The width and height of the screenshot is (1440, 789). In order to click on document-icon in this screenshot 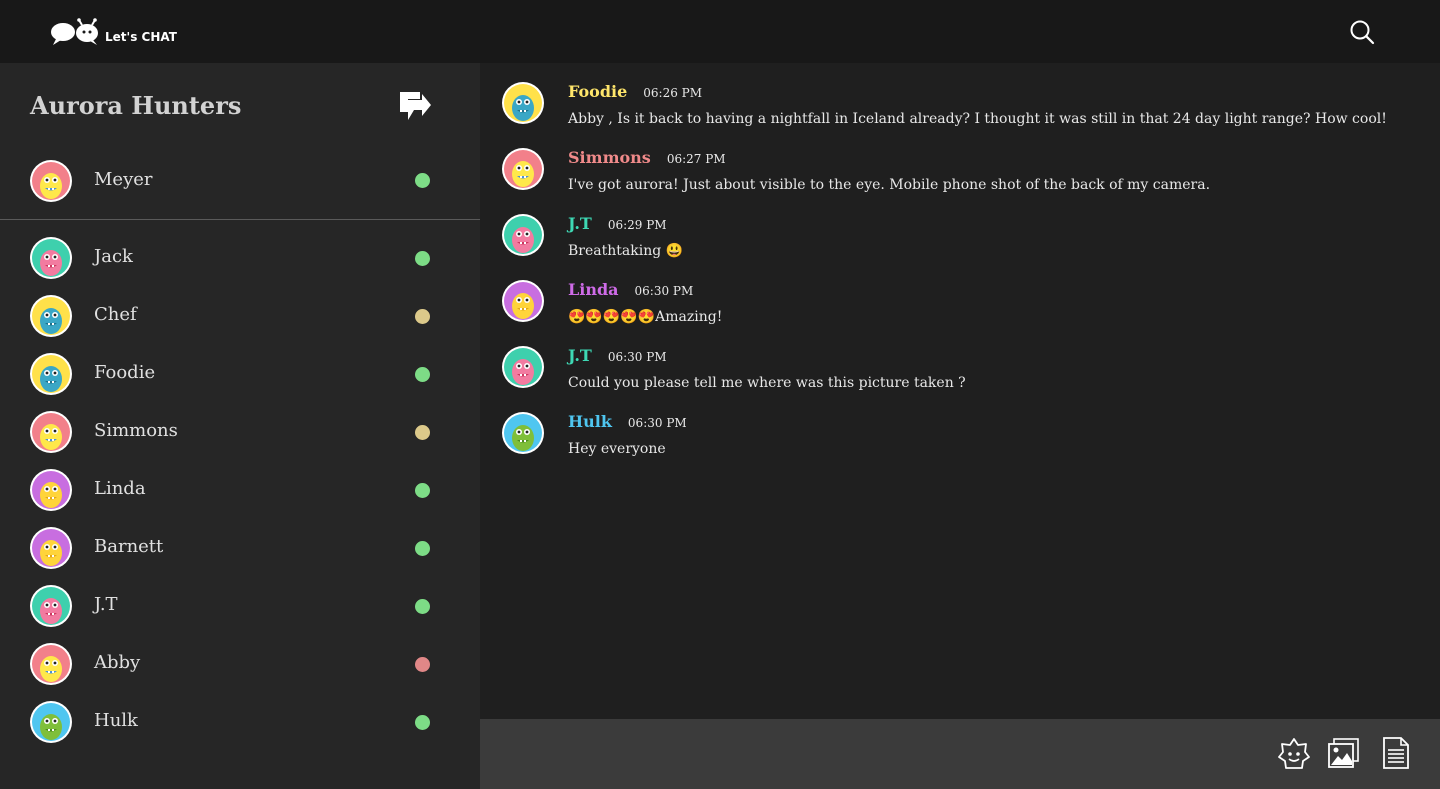, I will do `click(1396, 755)`.